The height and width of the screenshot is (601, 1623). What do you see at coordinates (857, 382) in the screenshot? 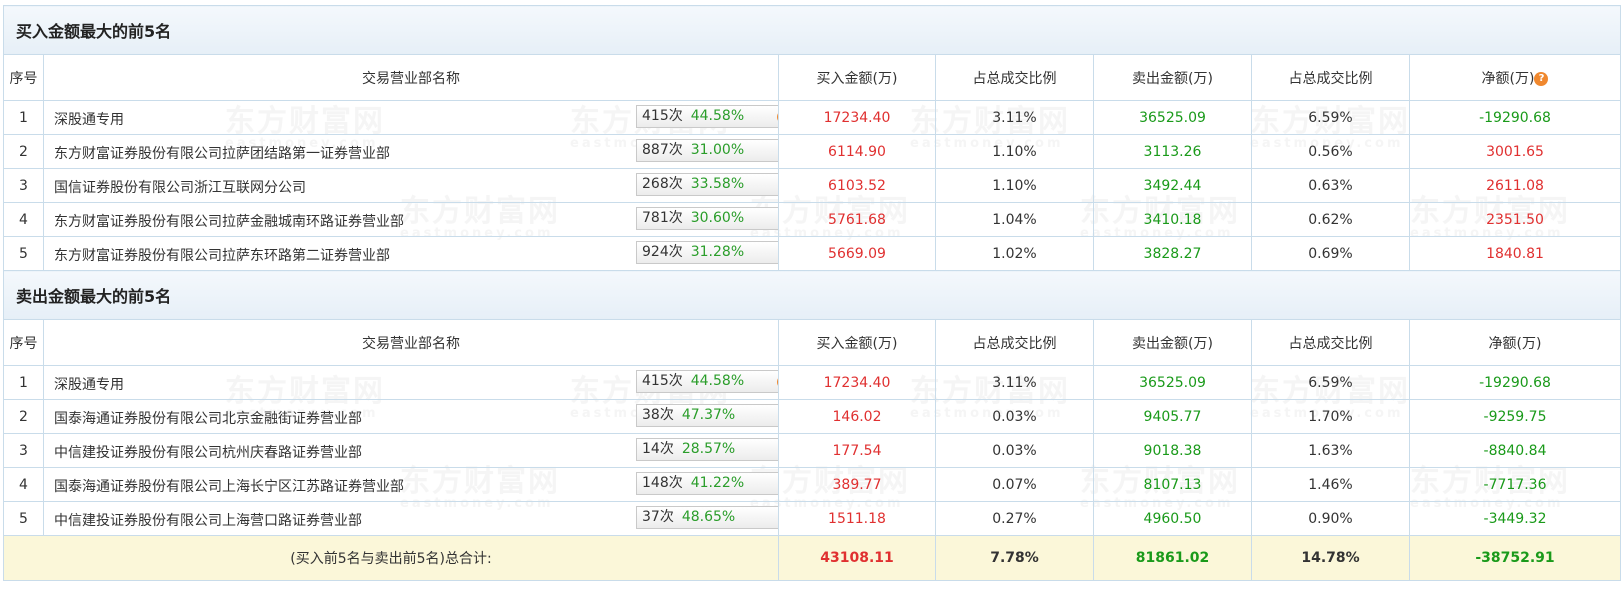
I see `buy-amount: 17234.40` at bounding box center [857, 382].